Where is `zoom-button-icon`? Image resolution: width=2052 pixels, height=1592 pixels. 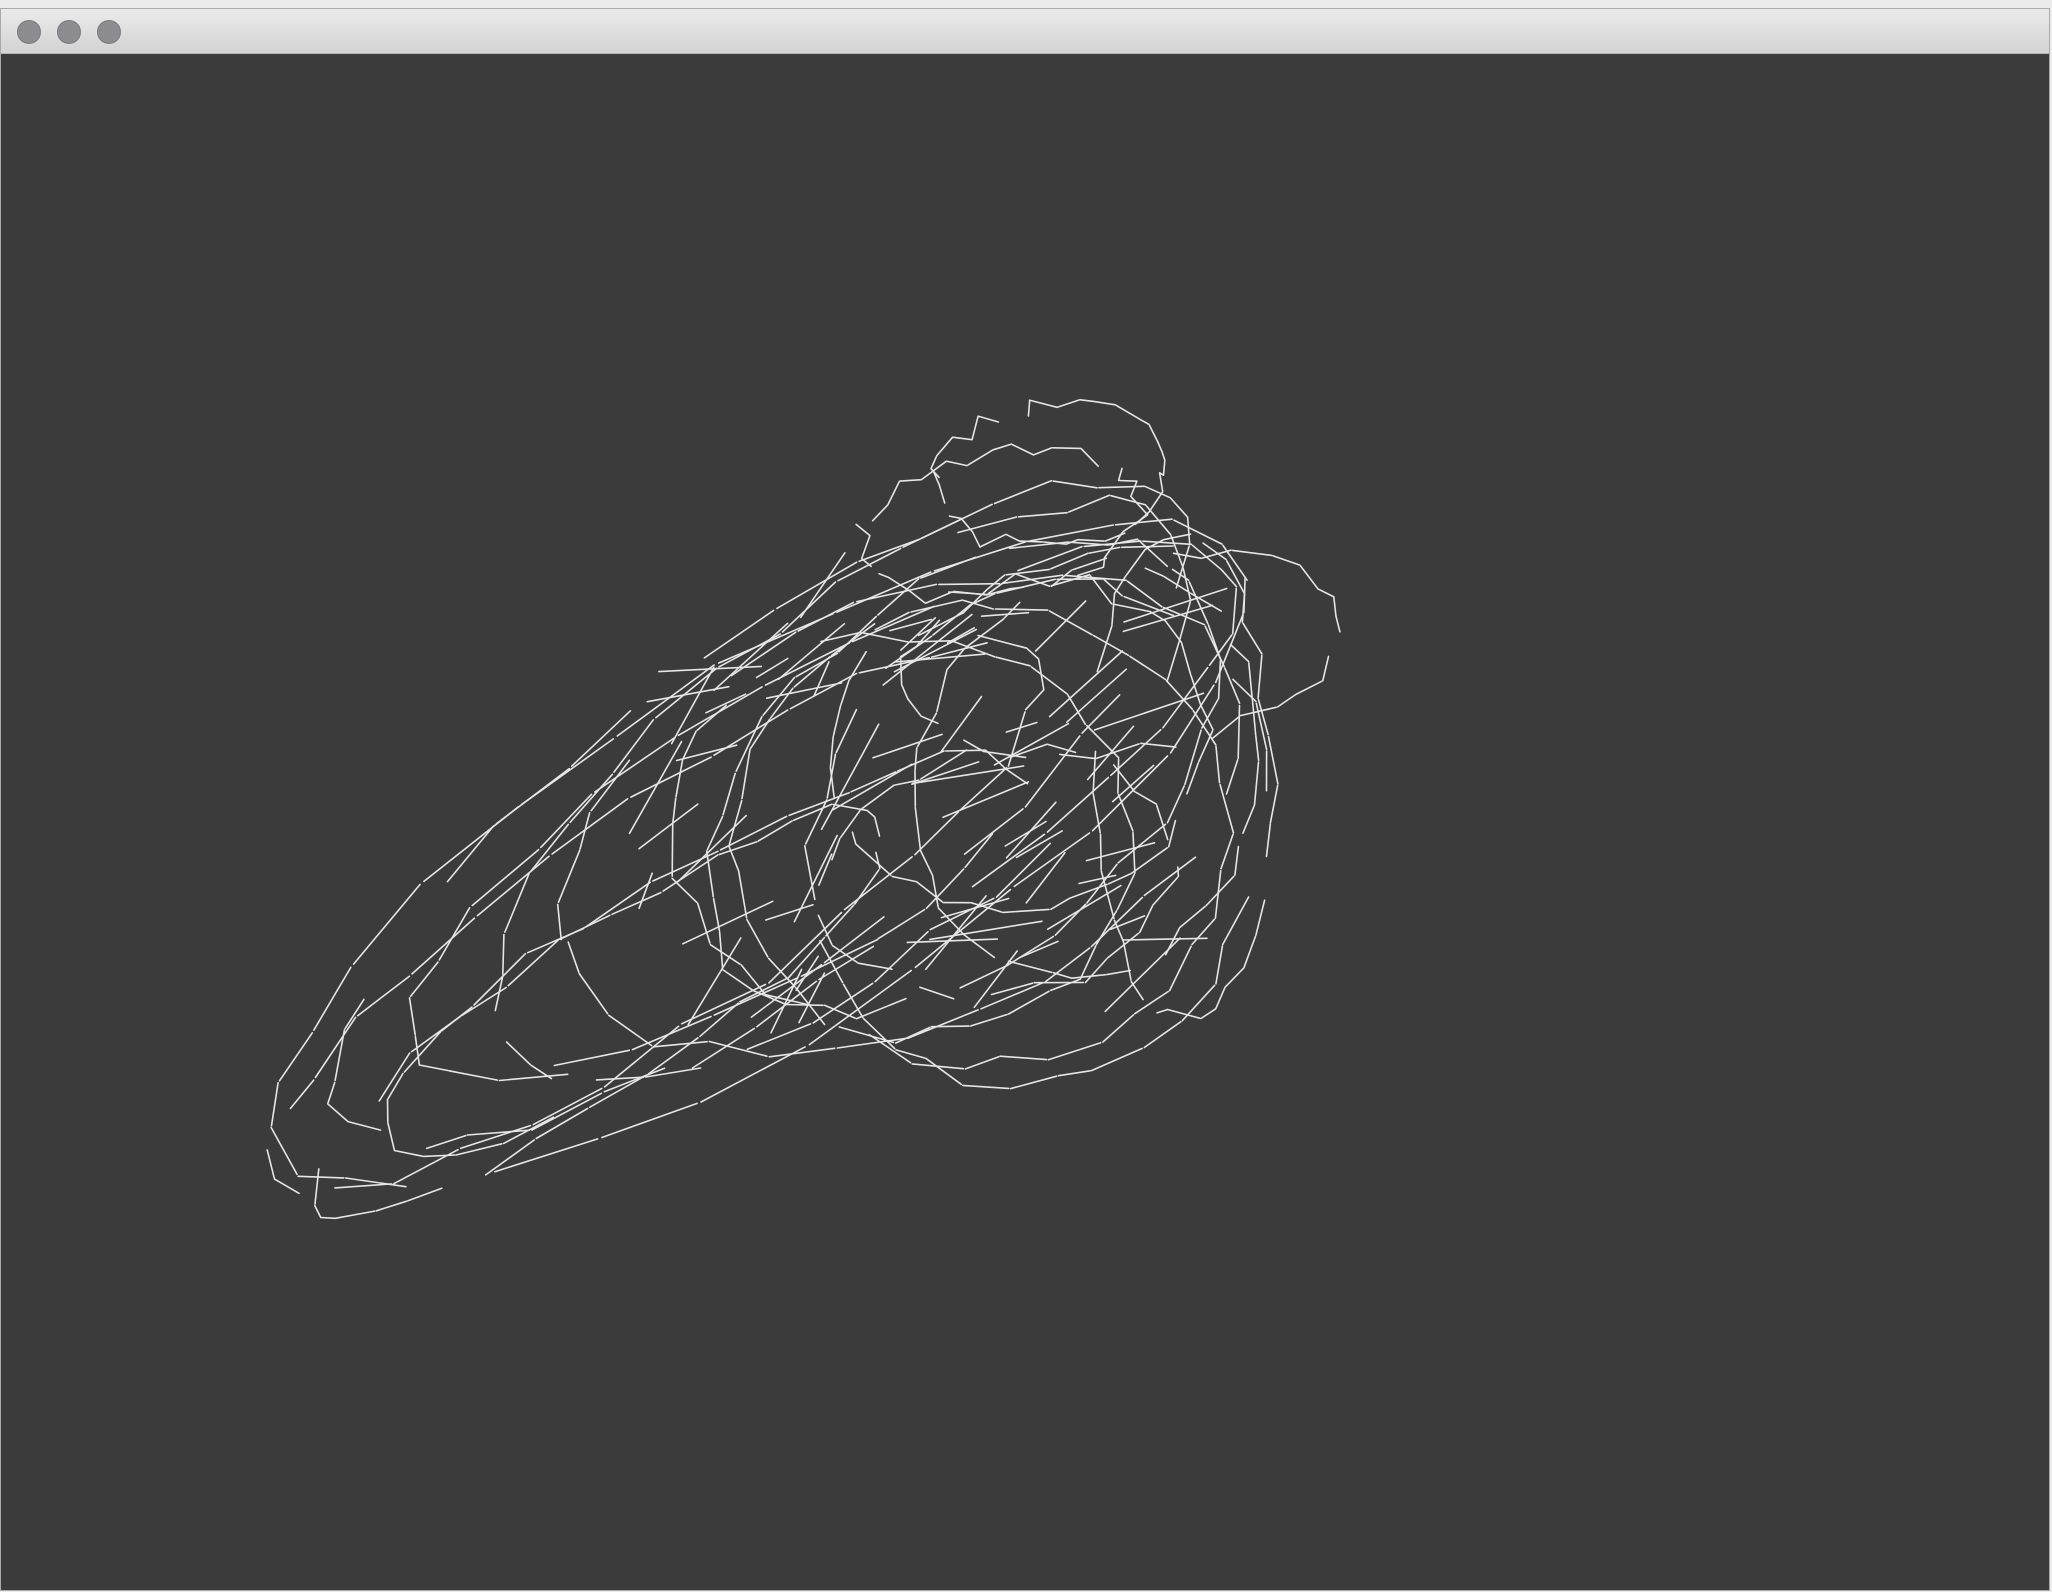 zoom-button-icon is located at coordinates (109, 32).